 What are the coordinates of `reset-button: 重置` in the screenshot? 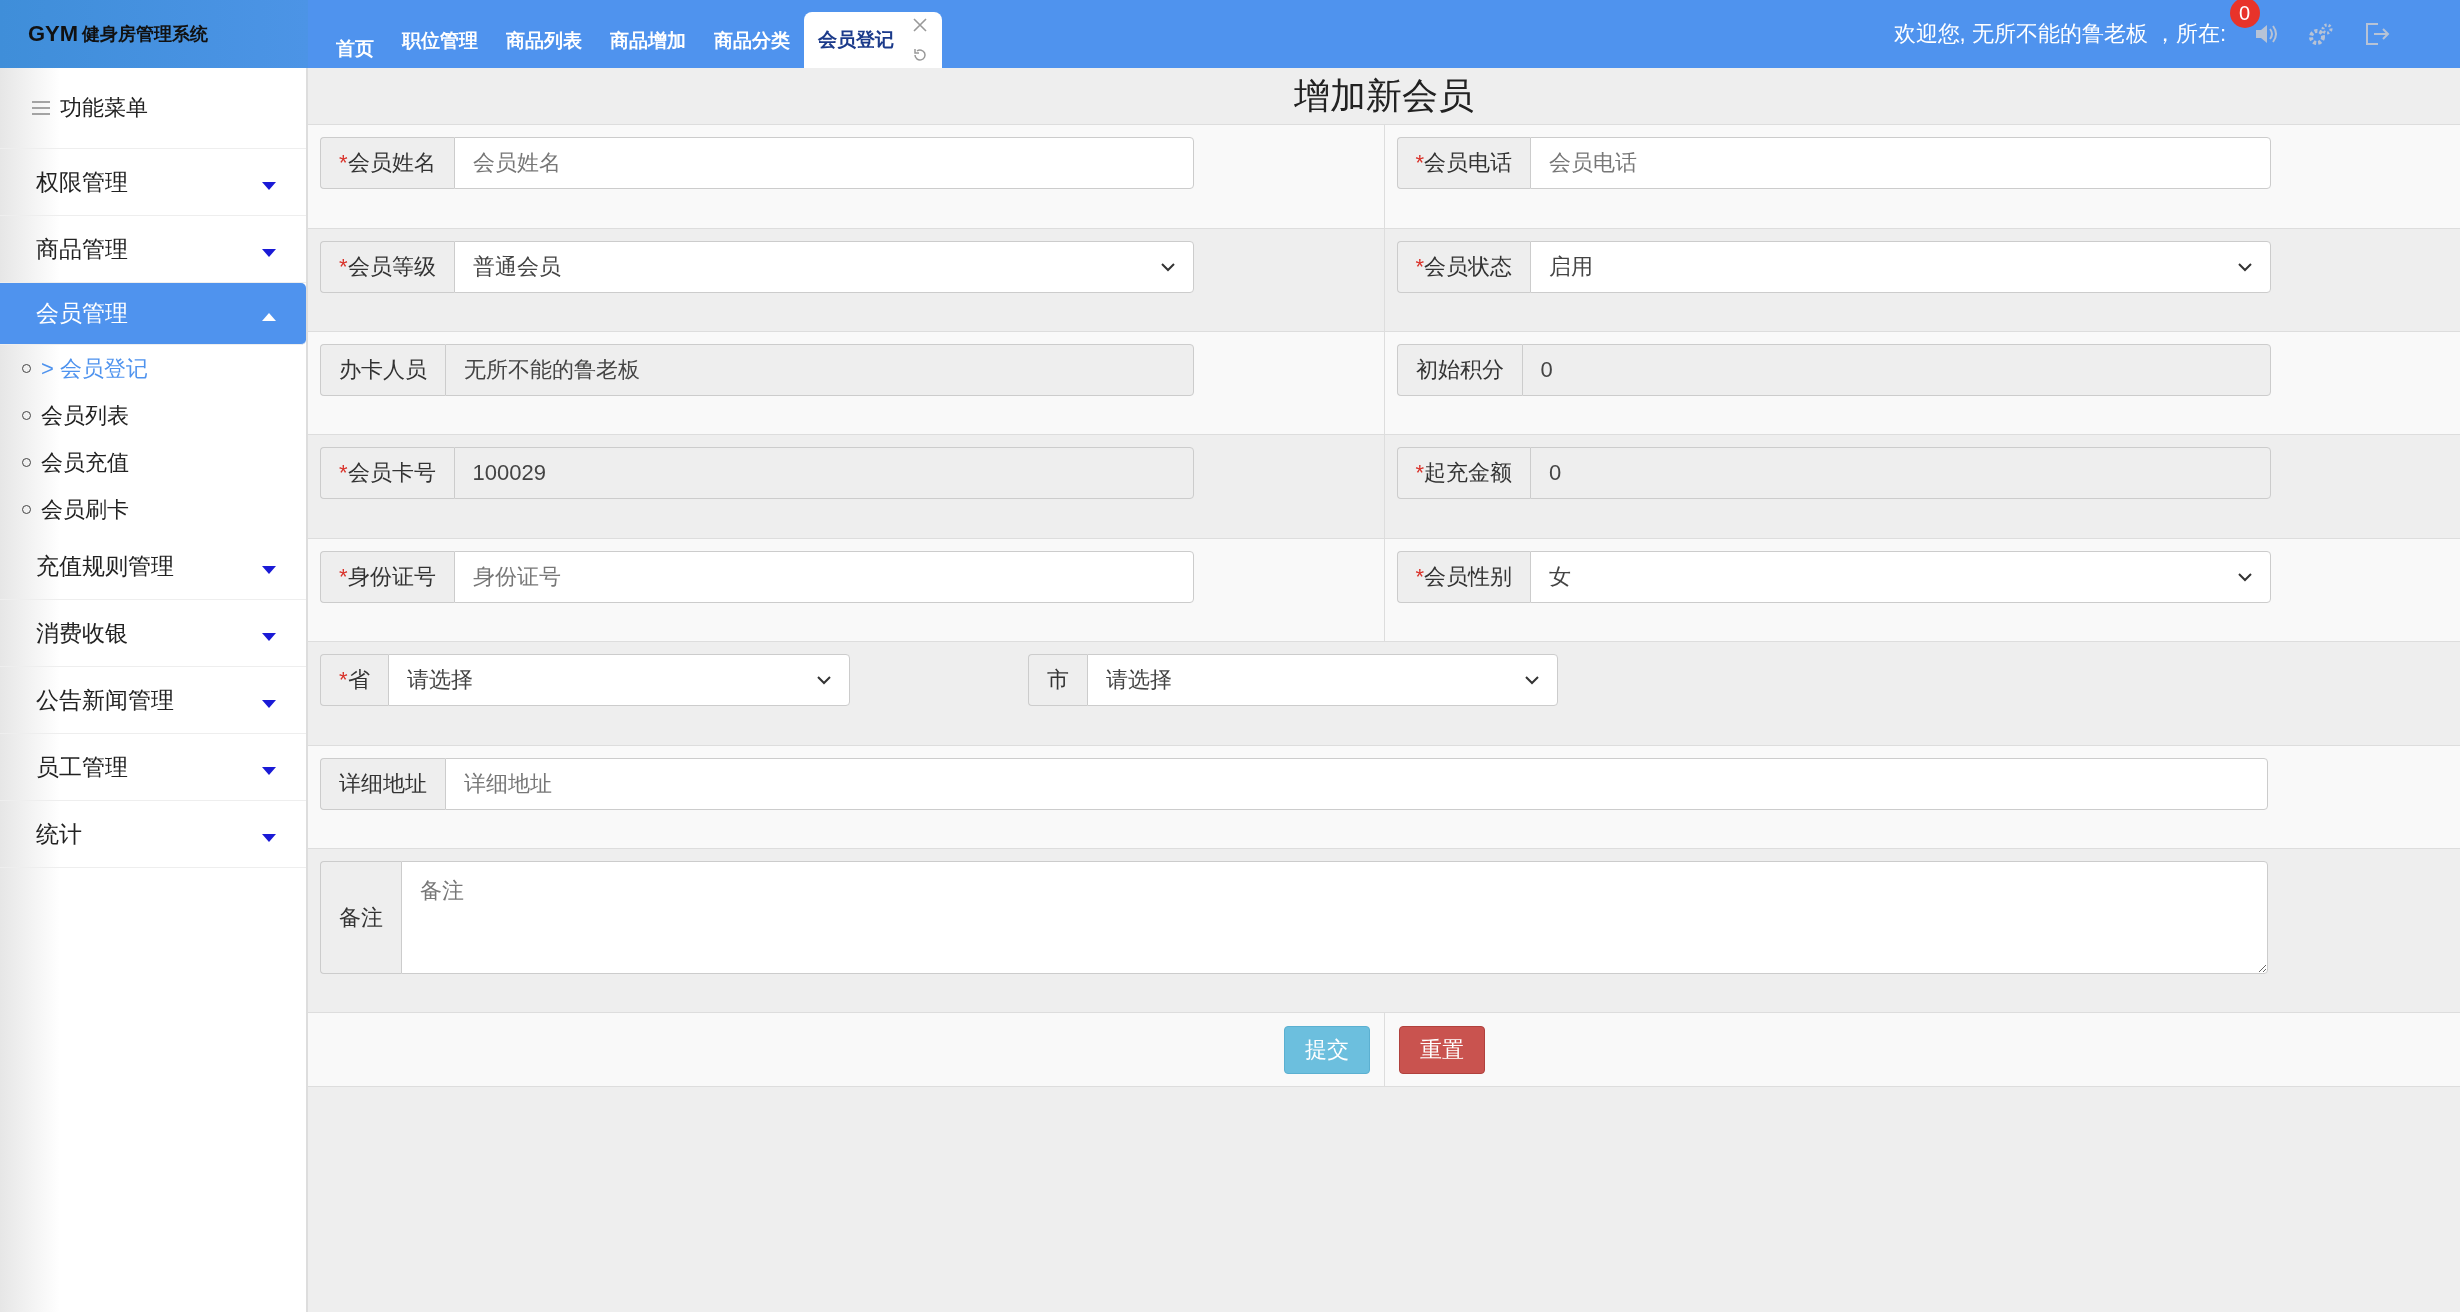 It's located at (1441, 1049).